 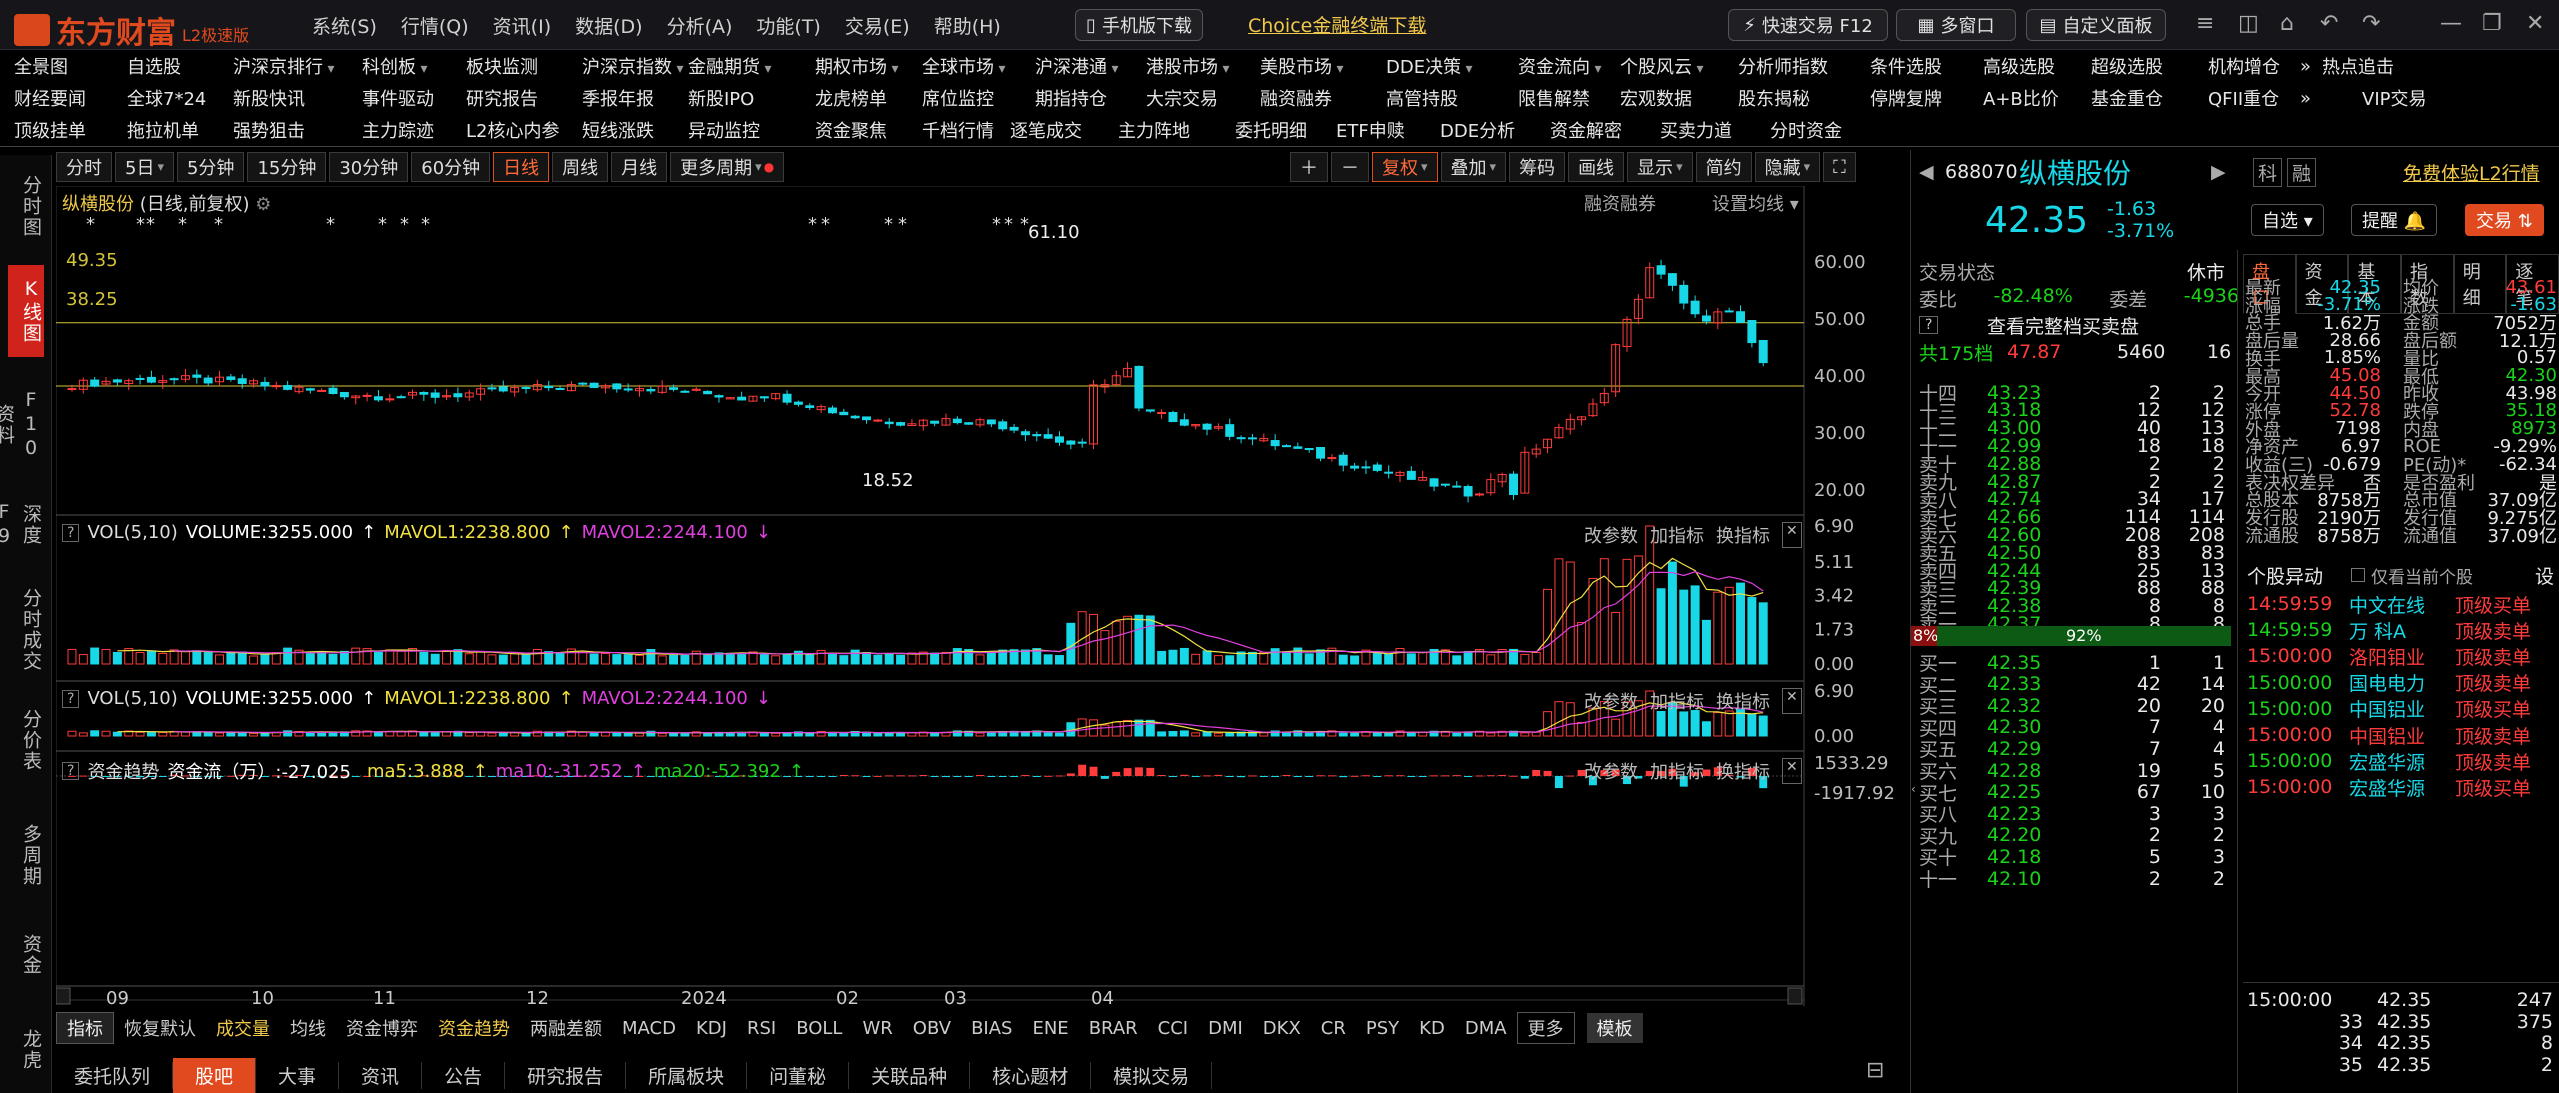 What do you see at coordinates (2063, 325) in the screenshot?
I see `full-book-link: 查看完整档买卖盘` at bounding box center [2063, 325].